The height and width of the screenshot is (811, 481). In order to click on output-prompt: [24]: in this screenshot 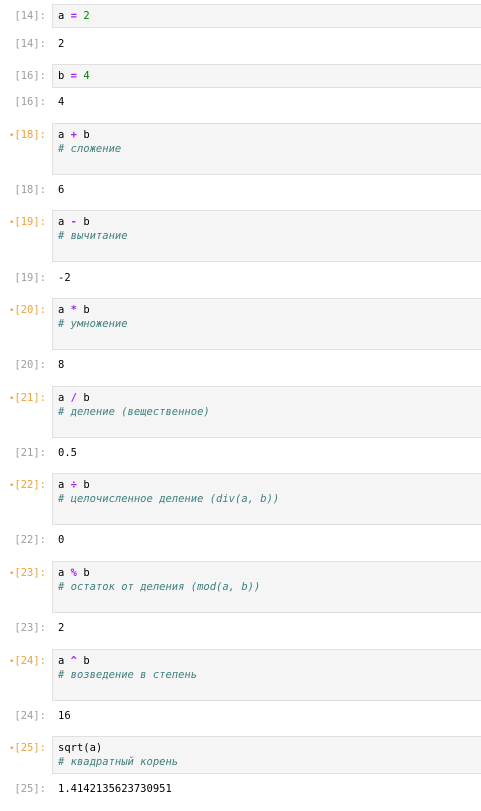, I will do `click(30, 716)`.